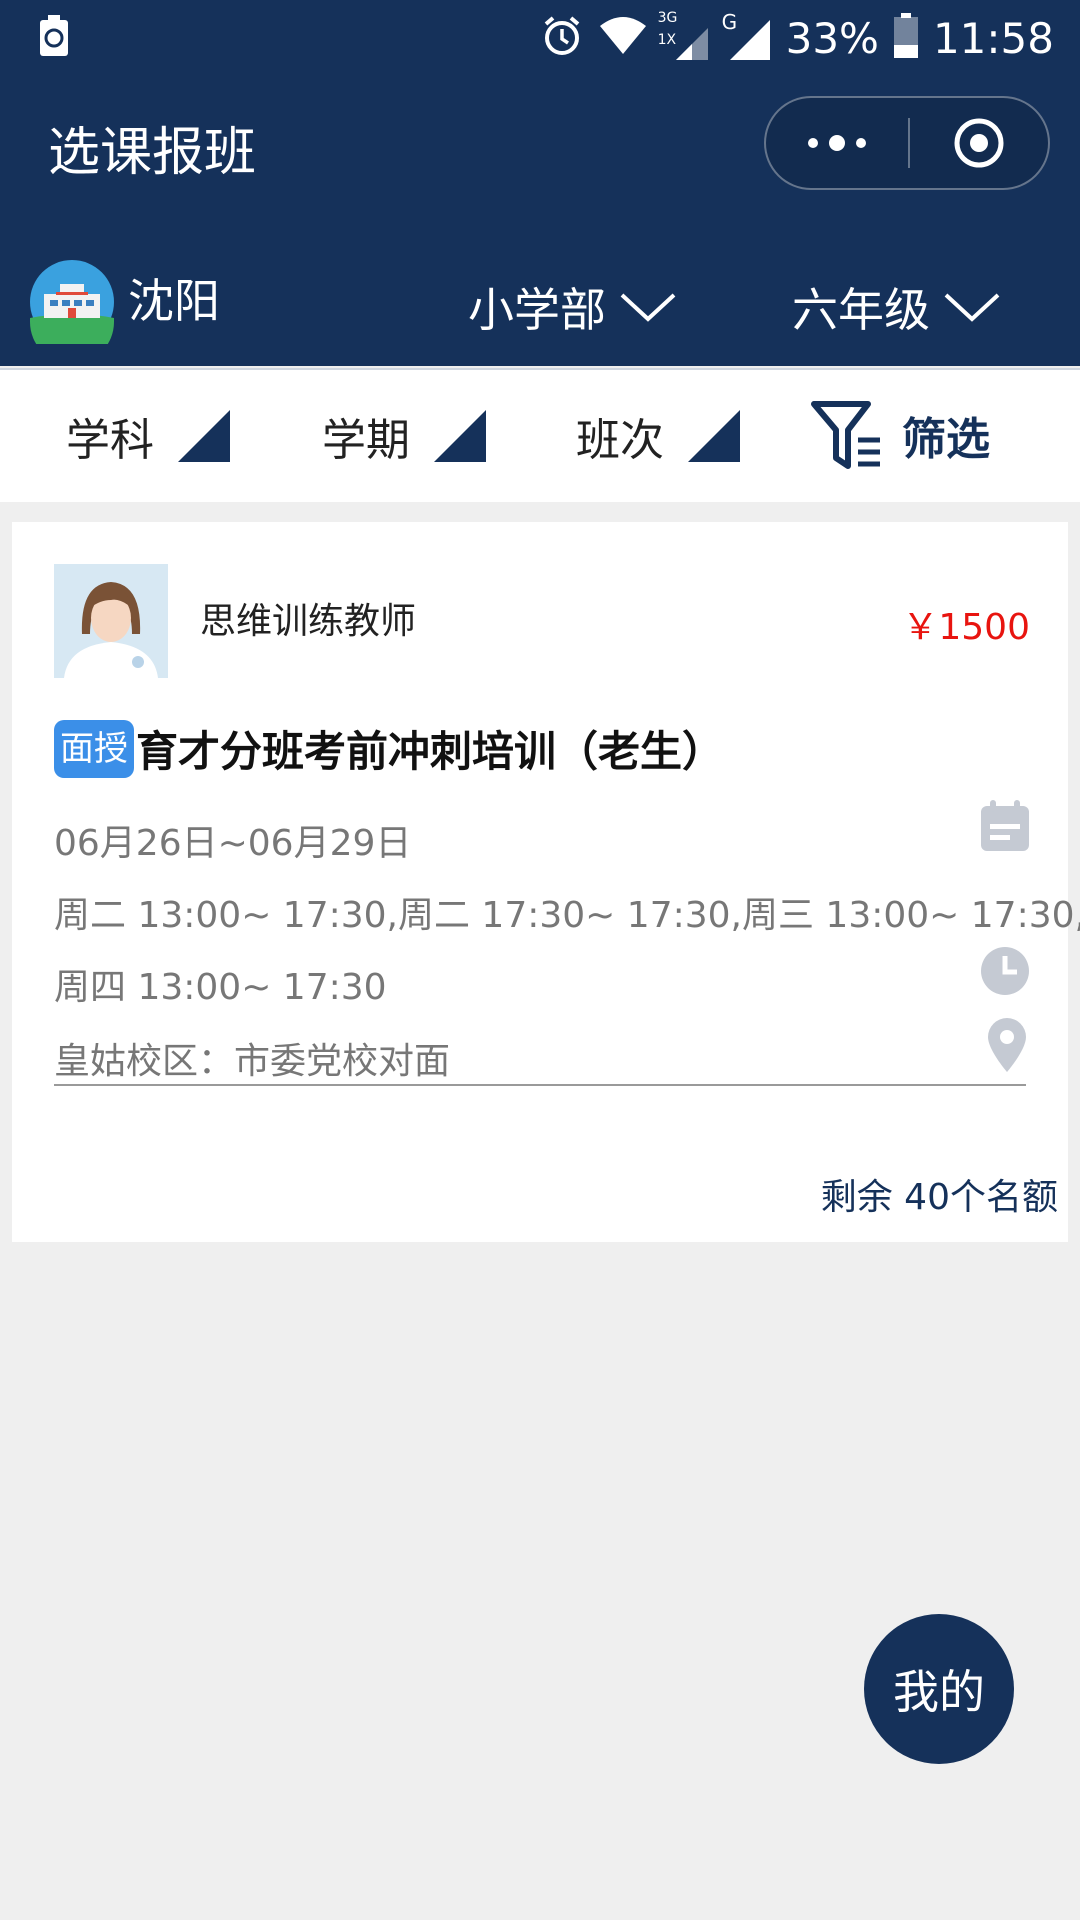 The image size is (1080, 1920). What do you see at coordinates (366, 440) in the screenshot?
I see `term-filter-label: 学期` at bounding box center [366, 440].